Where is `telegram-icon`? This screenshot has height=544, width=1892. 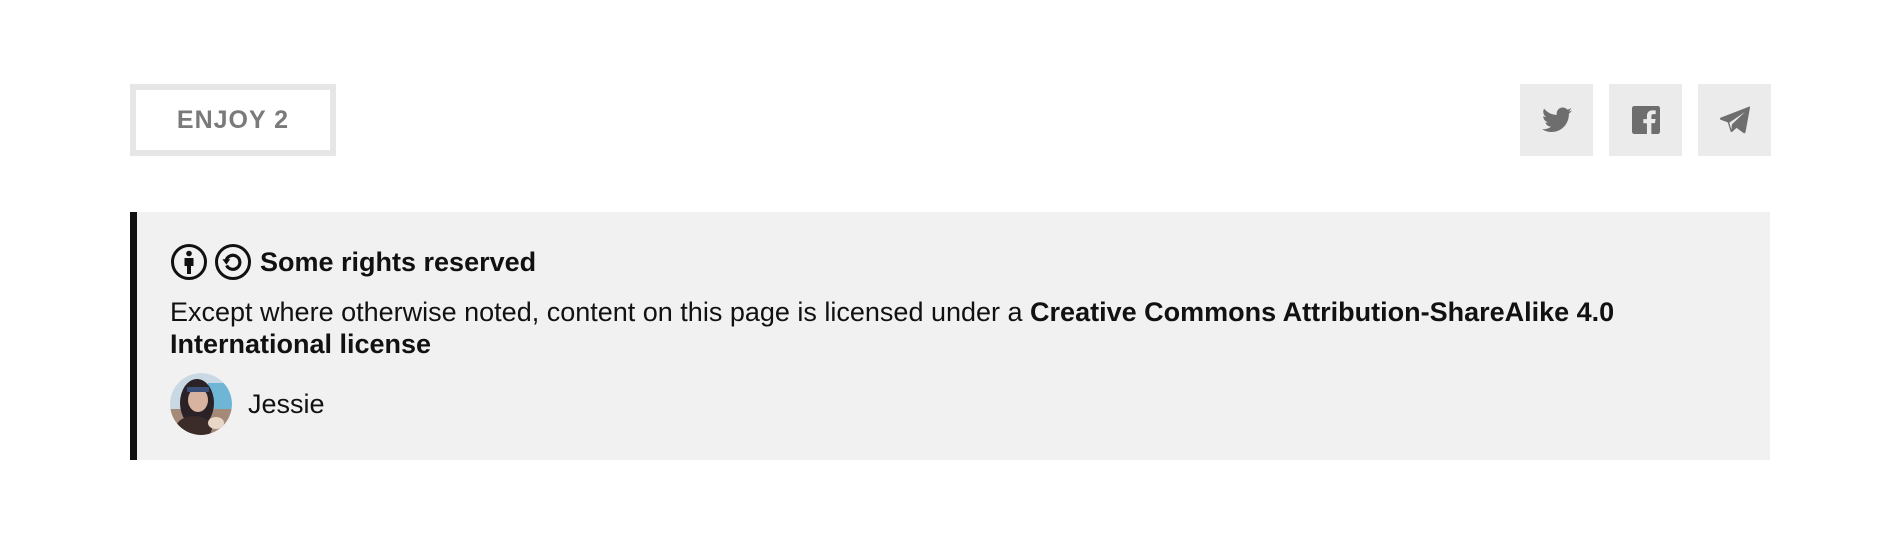
telegram-icon is located at coordinates (1734, 120).